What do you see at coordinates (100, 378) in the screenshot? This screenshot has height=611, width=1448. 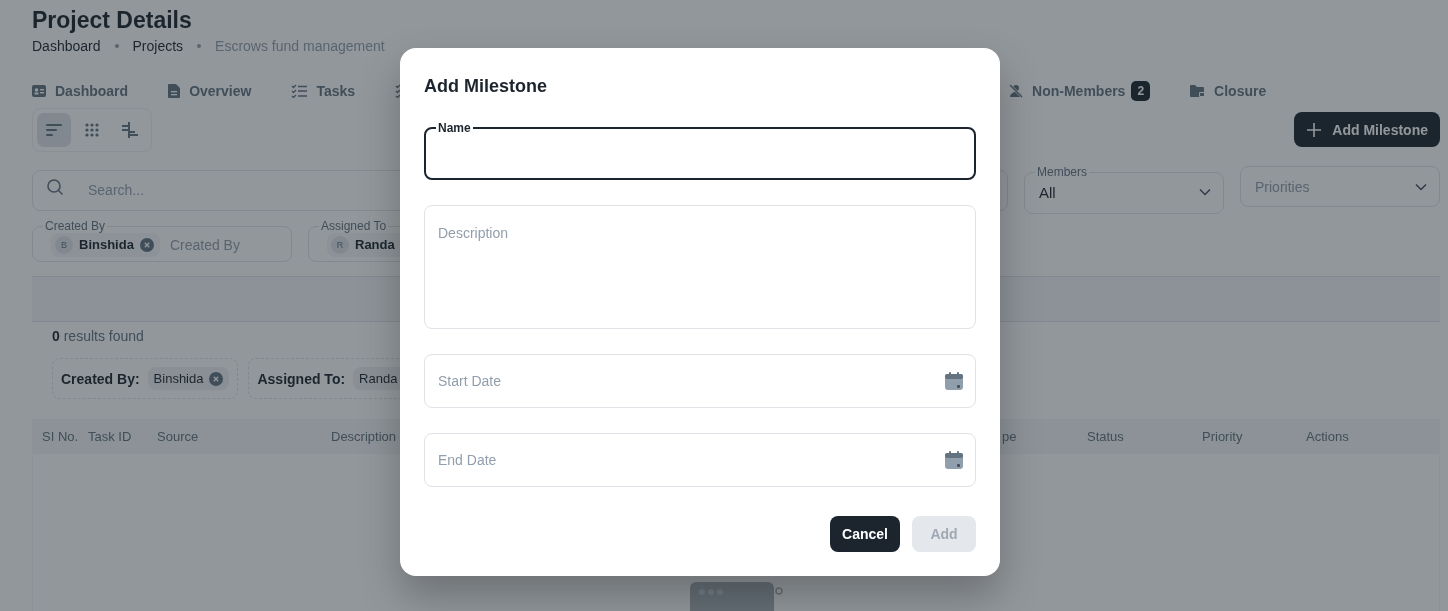 I see `filter-label: Created By:` at bounding box center [100, 378].